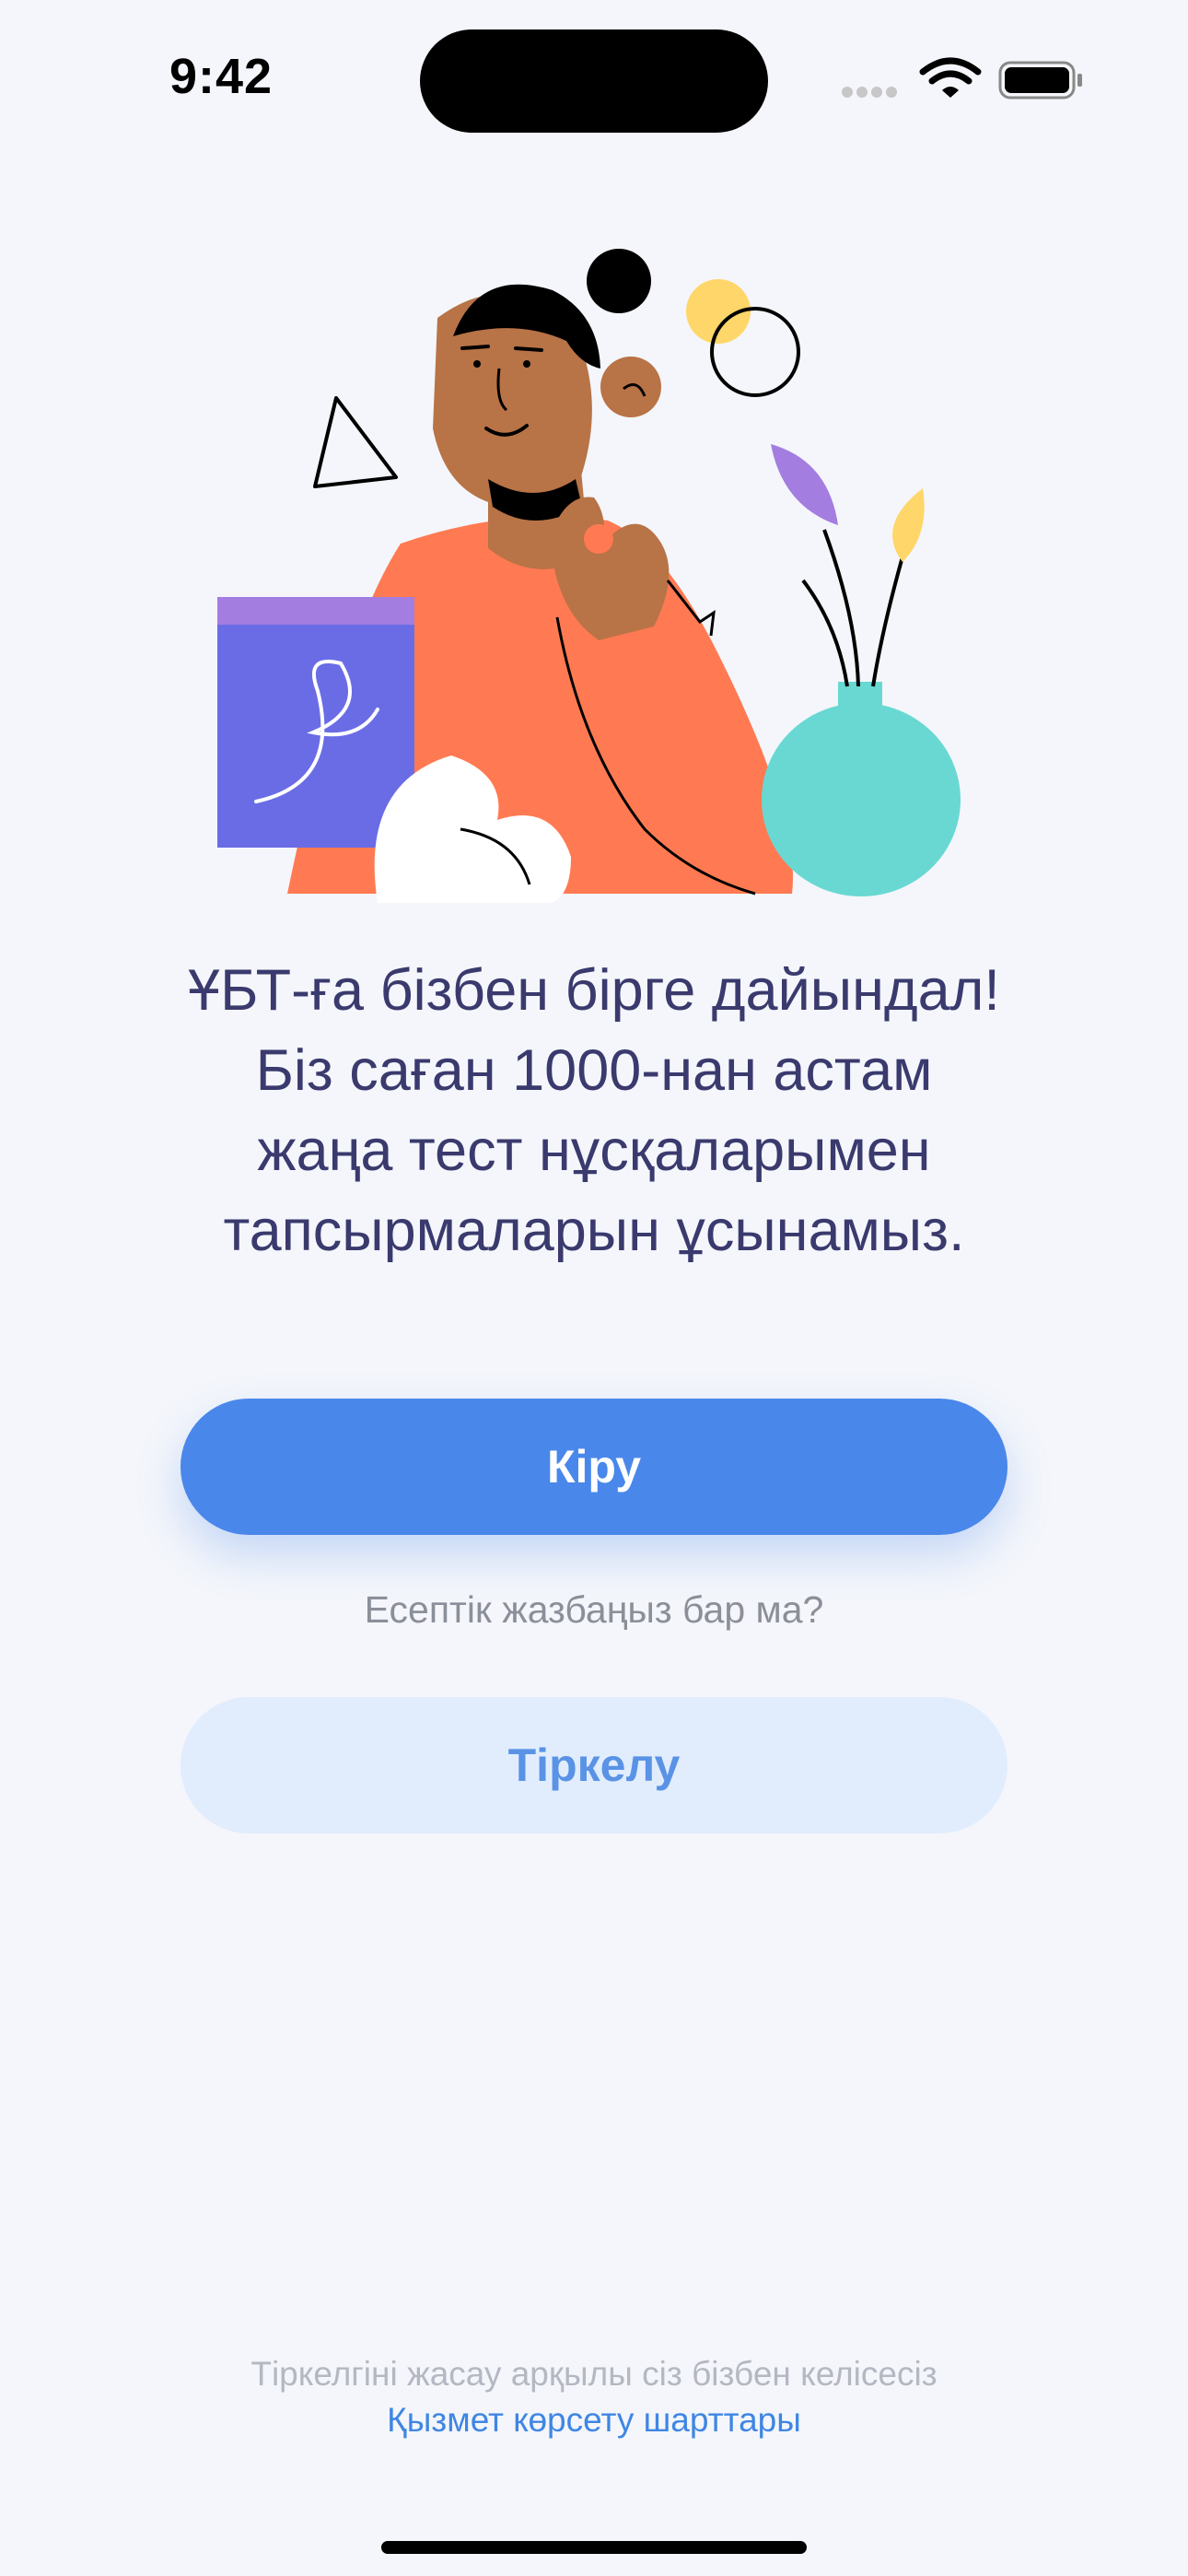 The height and width of the screenshot is (2576, 1188). I want to click on purple-leaf-shape, so click(804, 484).